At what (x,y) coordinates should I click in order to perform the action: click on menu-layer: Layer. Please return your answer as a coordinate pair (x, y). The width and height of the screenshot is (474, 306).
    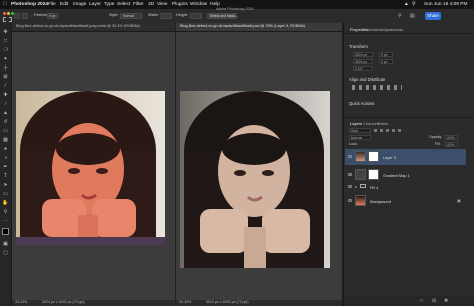
    Looking at the image, I should click on (95, 4).